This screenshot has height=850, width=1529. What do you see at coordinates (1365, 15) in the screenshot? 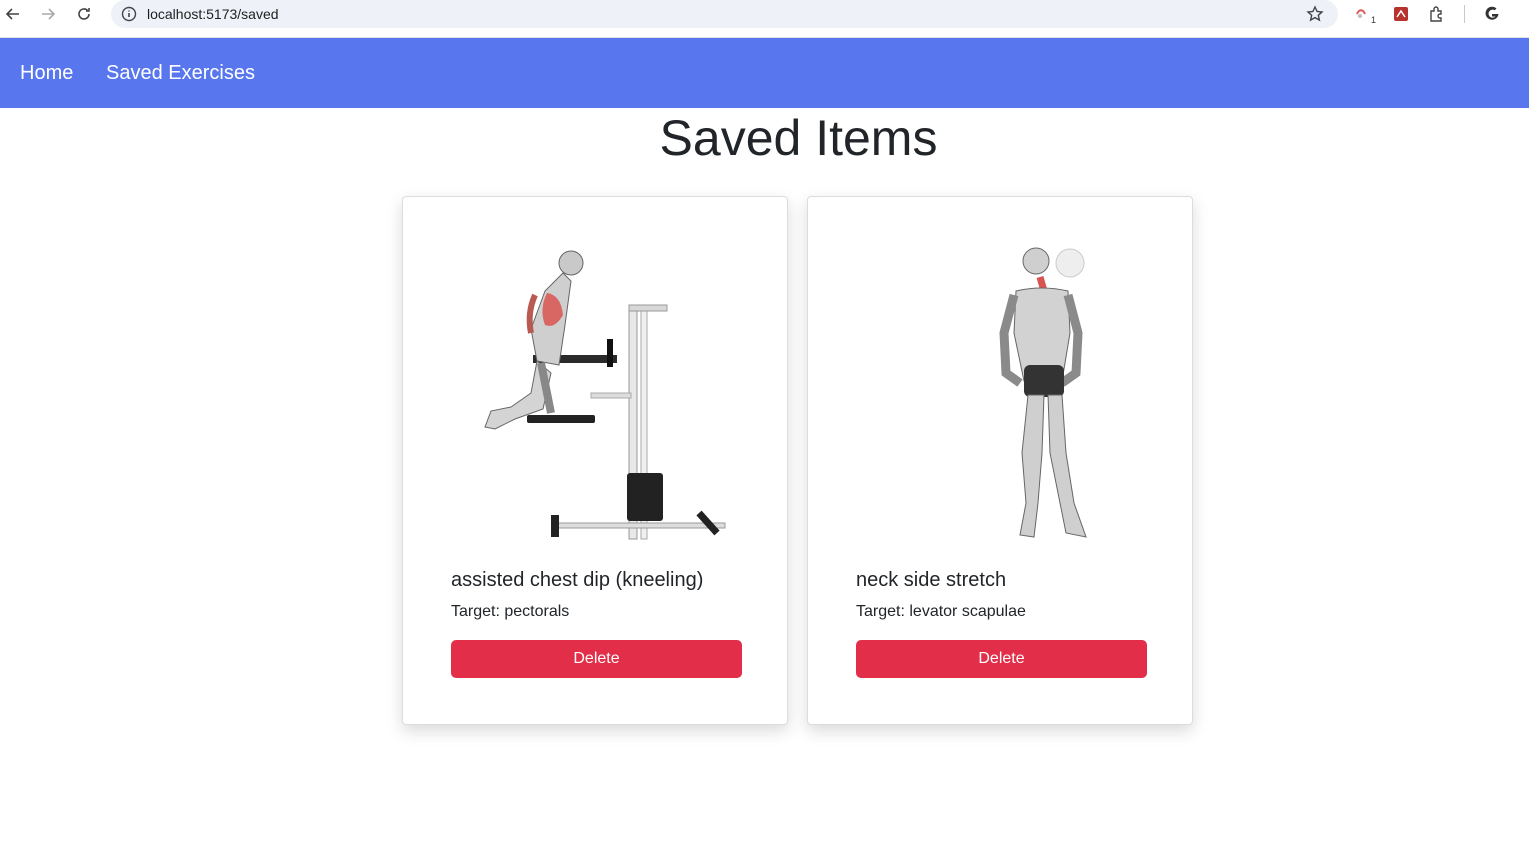
I see `extension-icon: 1` at bounding box center [1365, 15].